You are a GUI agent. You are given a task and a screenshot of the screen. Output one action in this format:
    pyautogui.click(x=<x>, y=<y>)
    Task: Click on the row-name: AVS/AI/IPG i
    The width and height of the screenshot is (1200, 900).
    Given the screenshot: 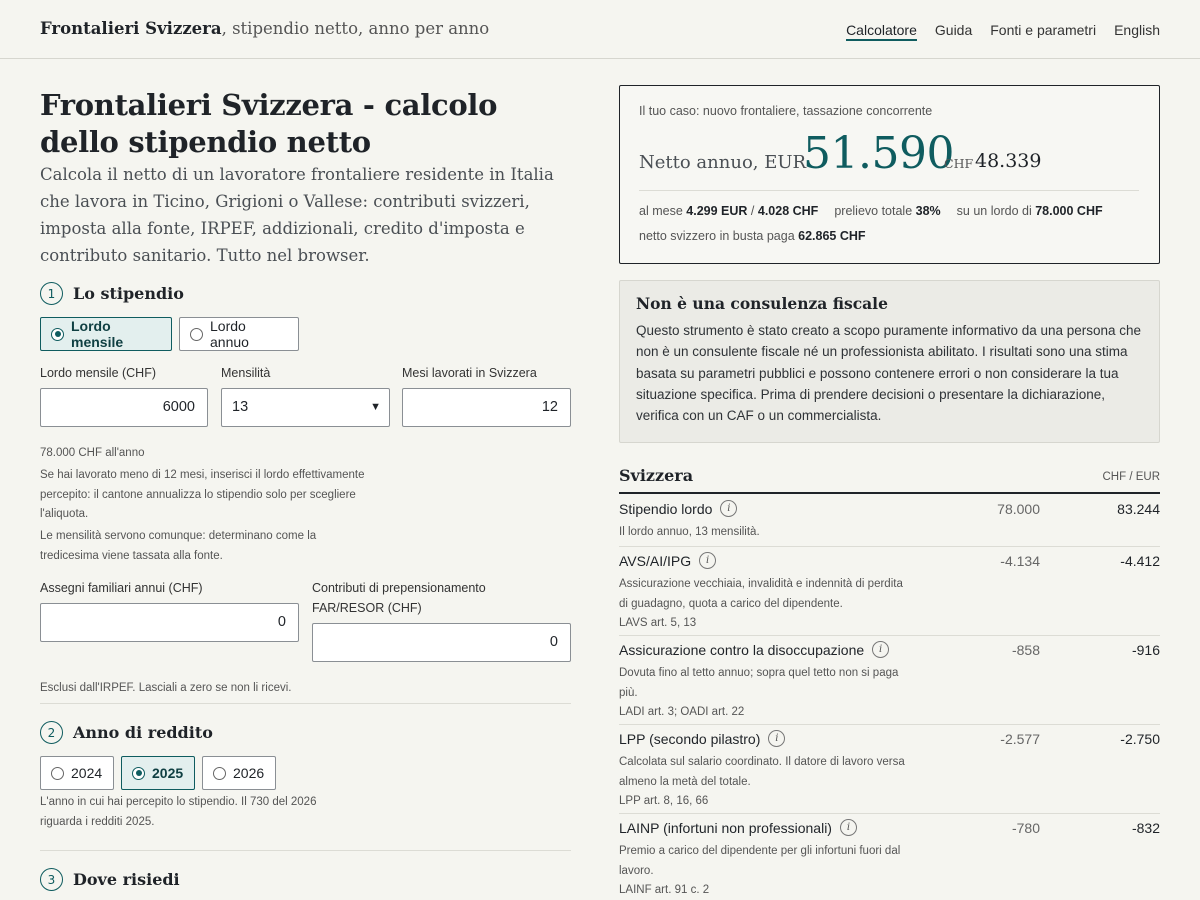 What is the action you would take?
    pyautogui.click(x=668, y=560)
    